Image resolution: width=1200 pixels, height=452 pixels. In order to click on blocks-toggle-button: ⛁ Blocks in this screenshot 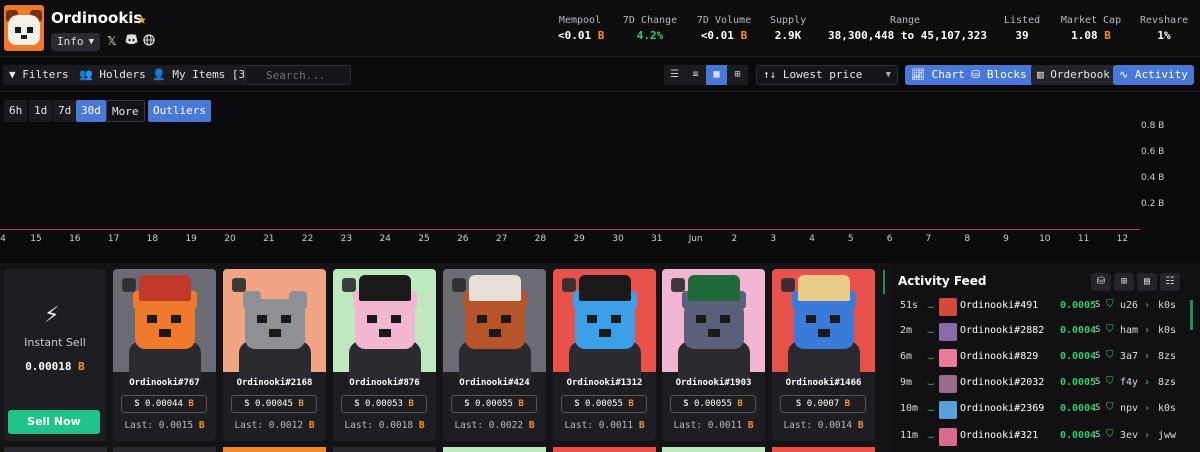, I will do `click(999, 75)`.